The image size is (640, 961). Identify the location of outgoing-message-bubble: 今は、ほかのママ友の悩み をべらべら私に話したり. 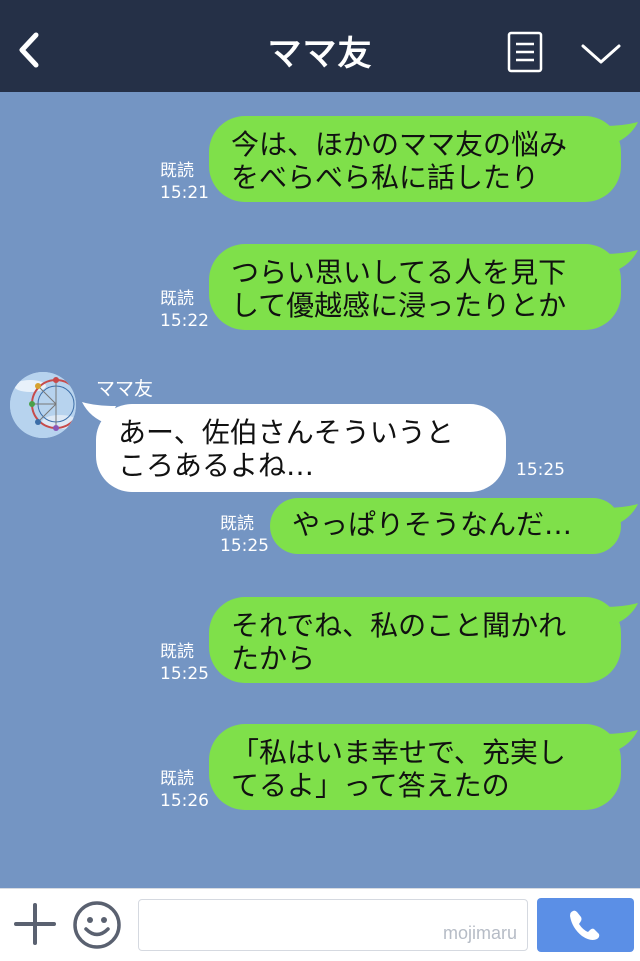
(415, 159).